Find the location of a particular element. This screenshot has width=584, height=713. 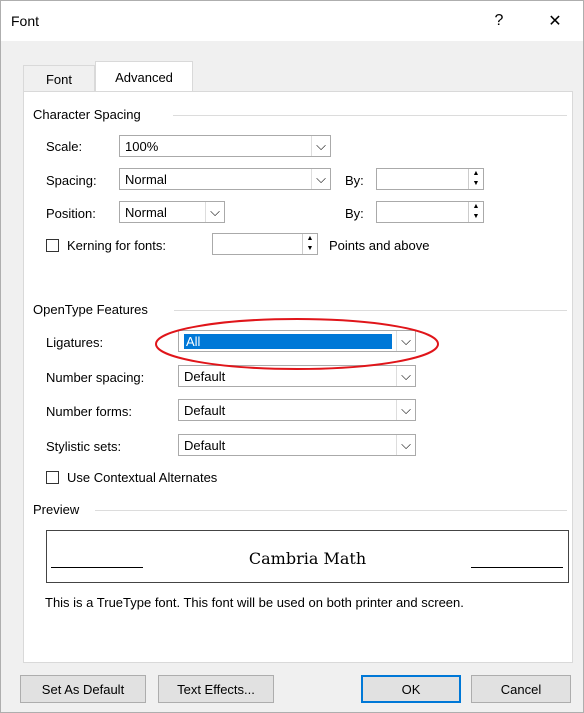

spacing-combo: Normal ⌵ is located at coordinates (225, 179).